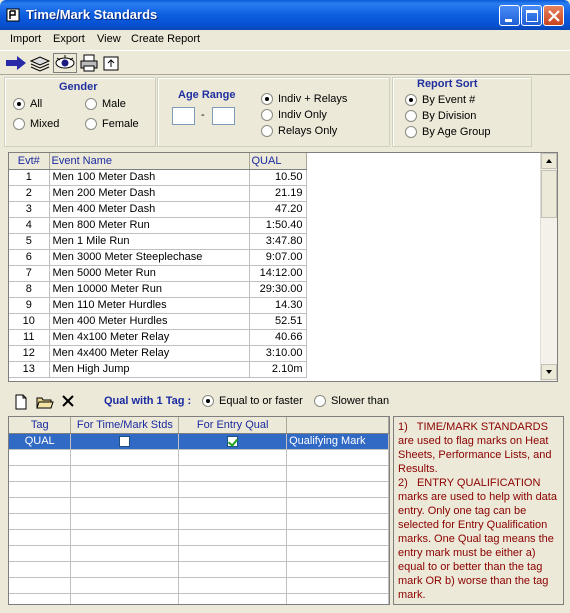  I want to click on table-row: 5 Men 1 Mile Run 3:47.80, so click(158, 241).